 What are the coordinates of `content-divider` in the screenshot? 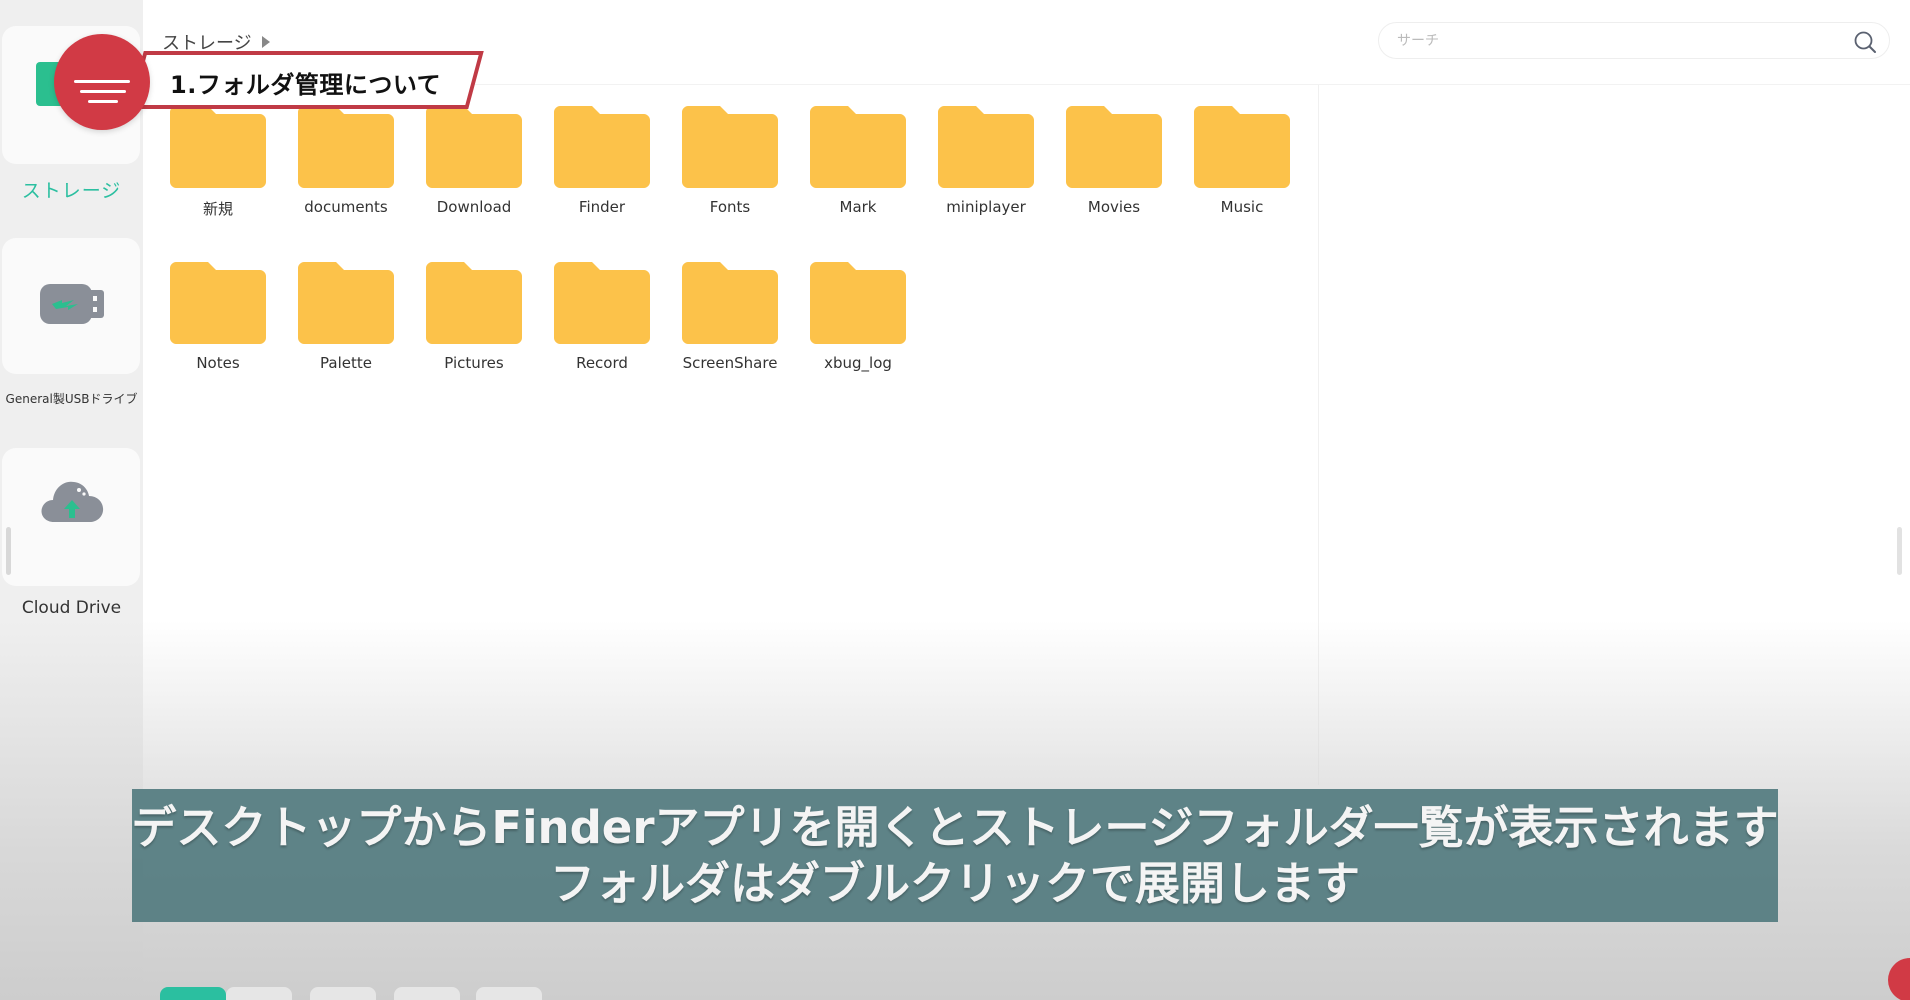 It's located at (1318, 435).